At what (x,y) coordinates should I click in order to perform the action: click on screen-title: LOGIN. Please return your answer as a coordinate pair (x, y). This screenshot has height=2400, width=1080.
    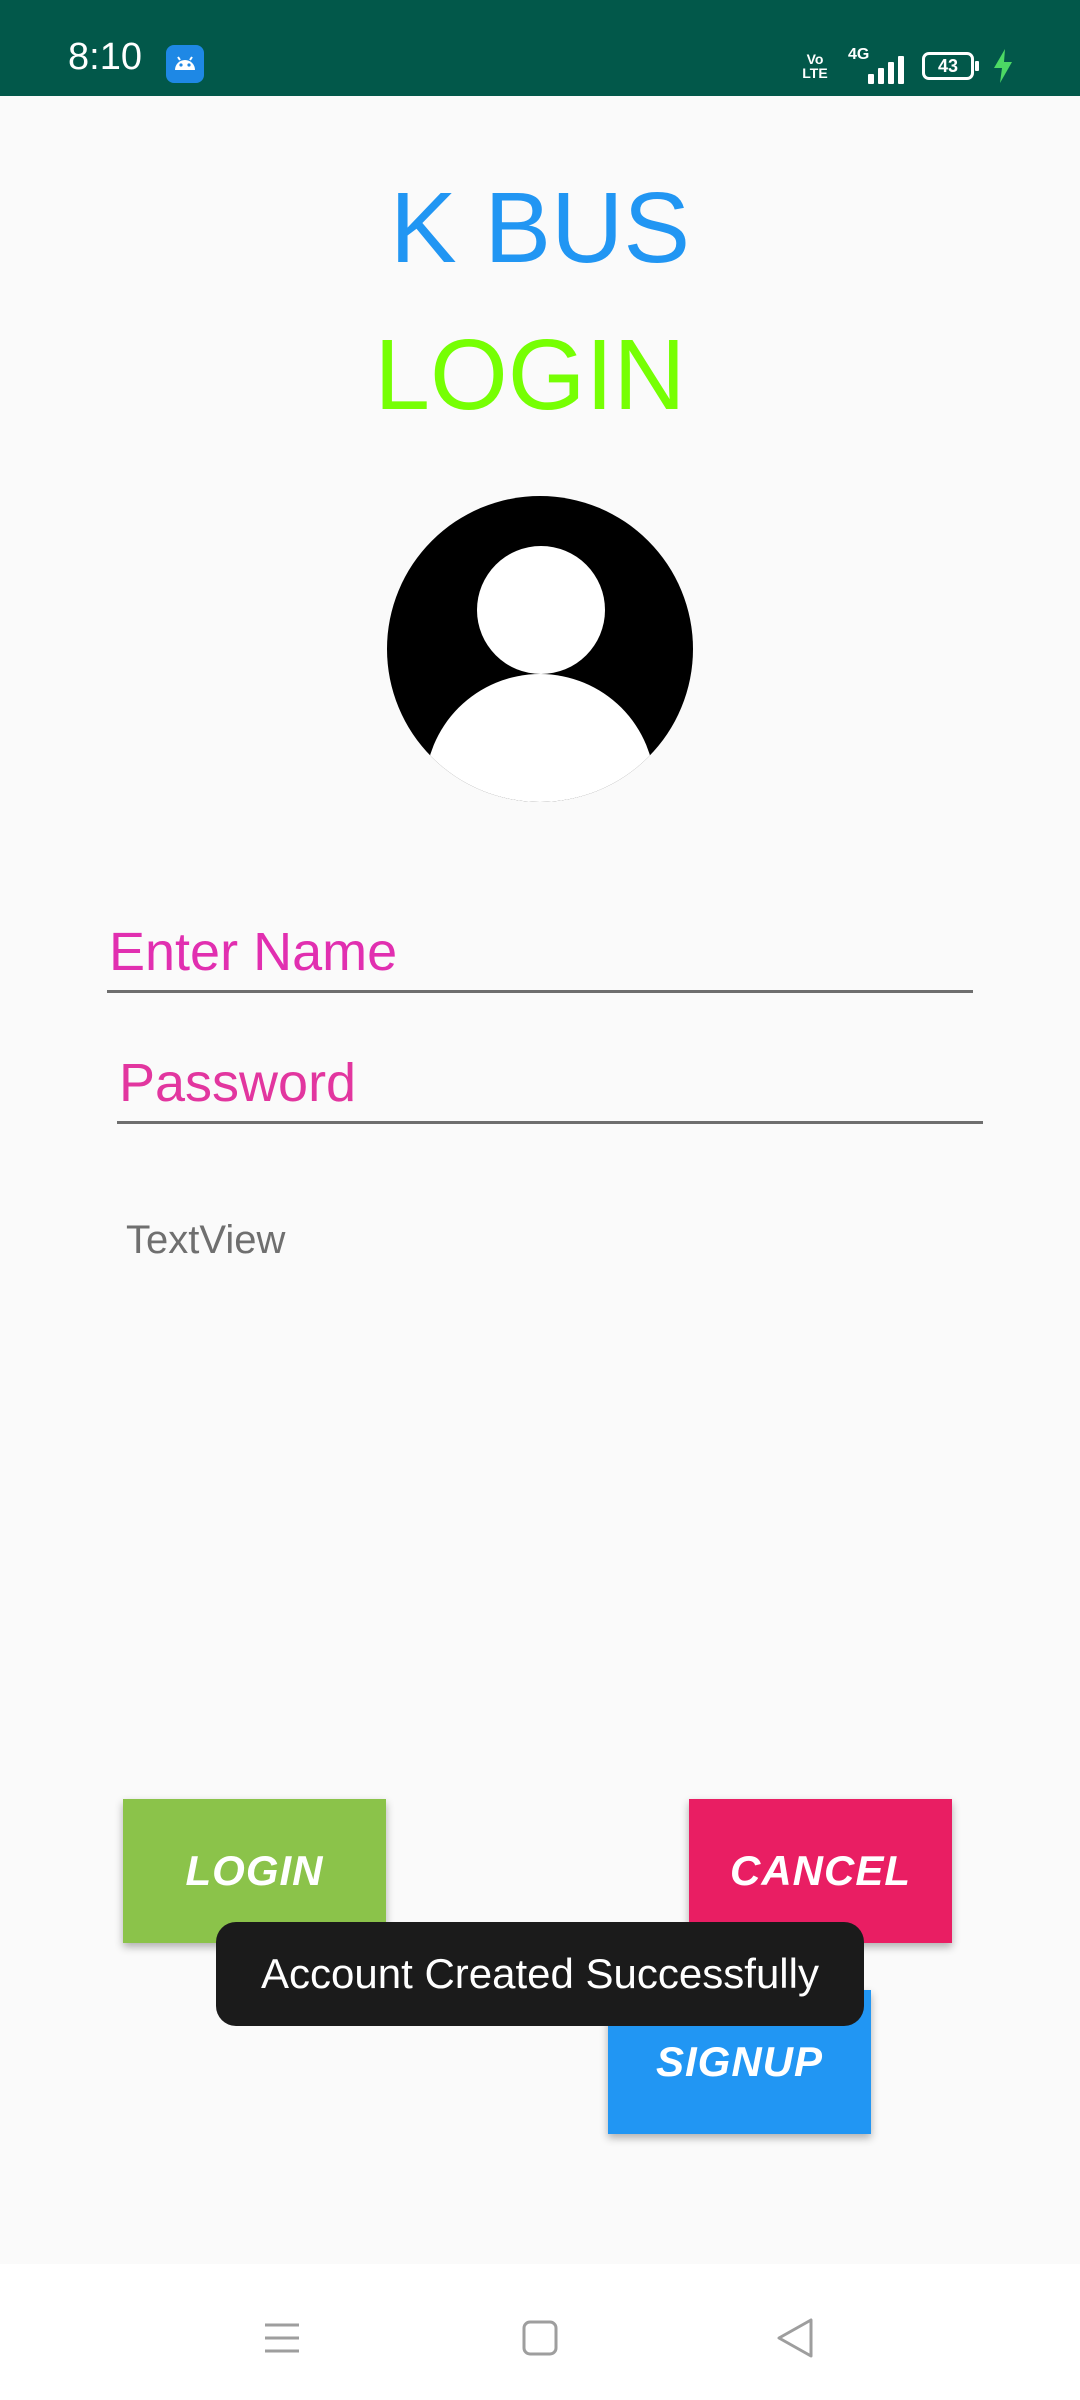
    Looking at the image, I should click on (530, 375).